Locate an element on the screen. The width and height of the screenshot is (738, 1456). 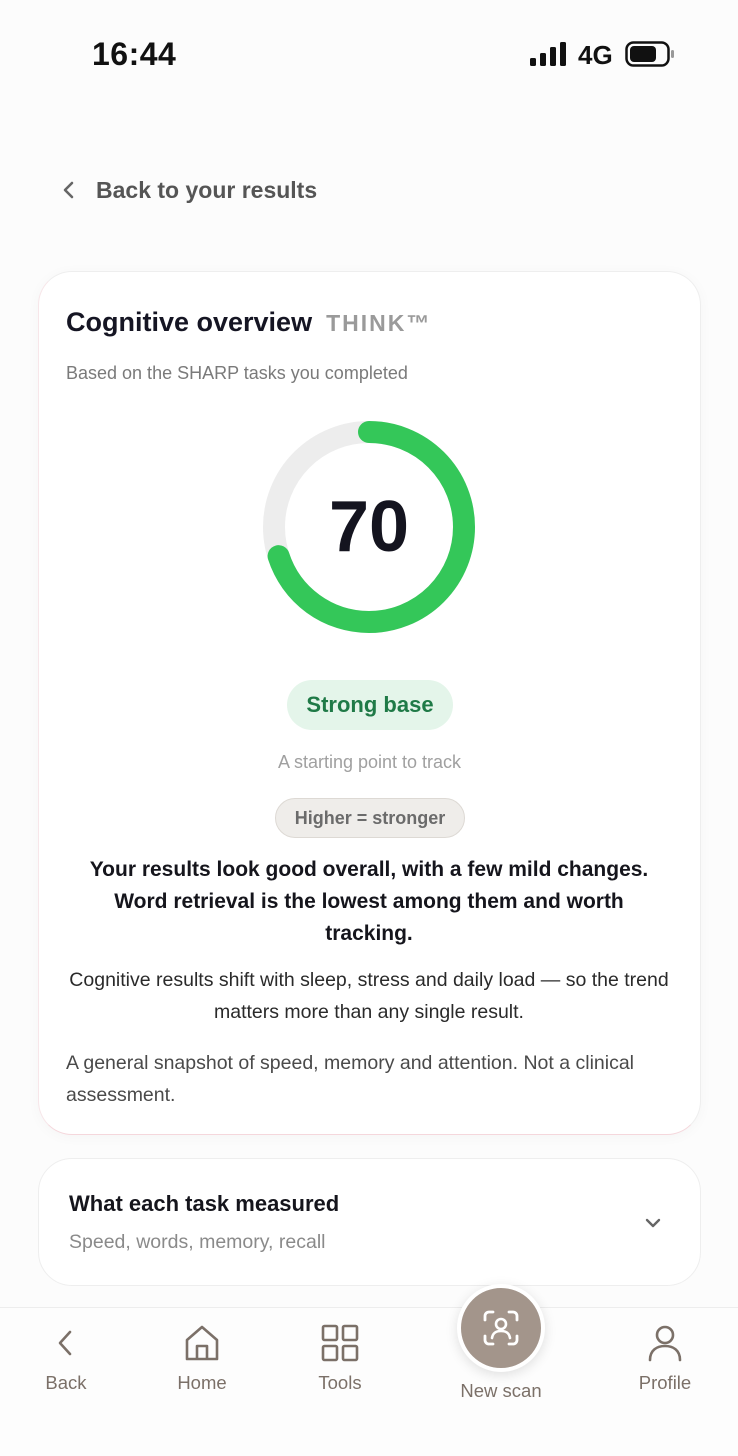
status-badge: Strong base is located at coordinates (370, 705).